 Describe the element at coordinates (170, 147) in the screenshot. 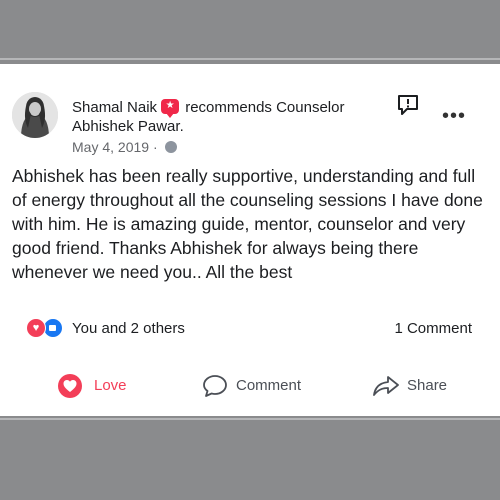

I see `globe-icon` at that location.